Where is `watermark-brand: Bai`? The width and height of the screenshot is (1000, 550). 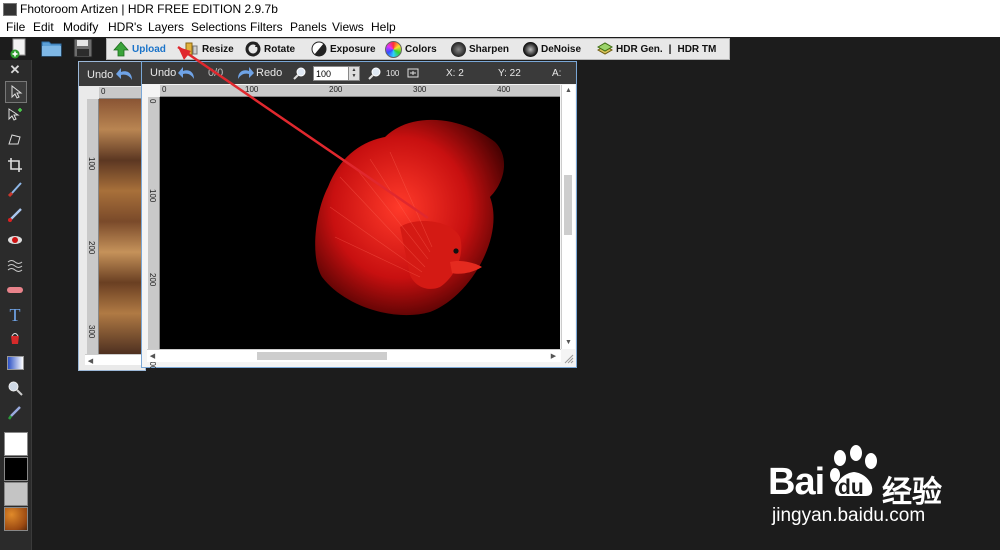
watermark-brand: Bai is located at coordinates (796, 482).